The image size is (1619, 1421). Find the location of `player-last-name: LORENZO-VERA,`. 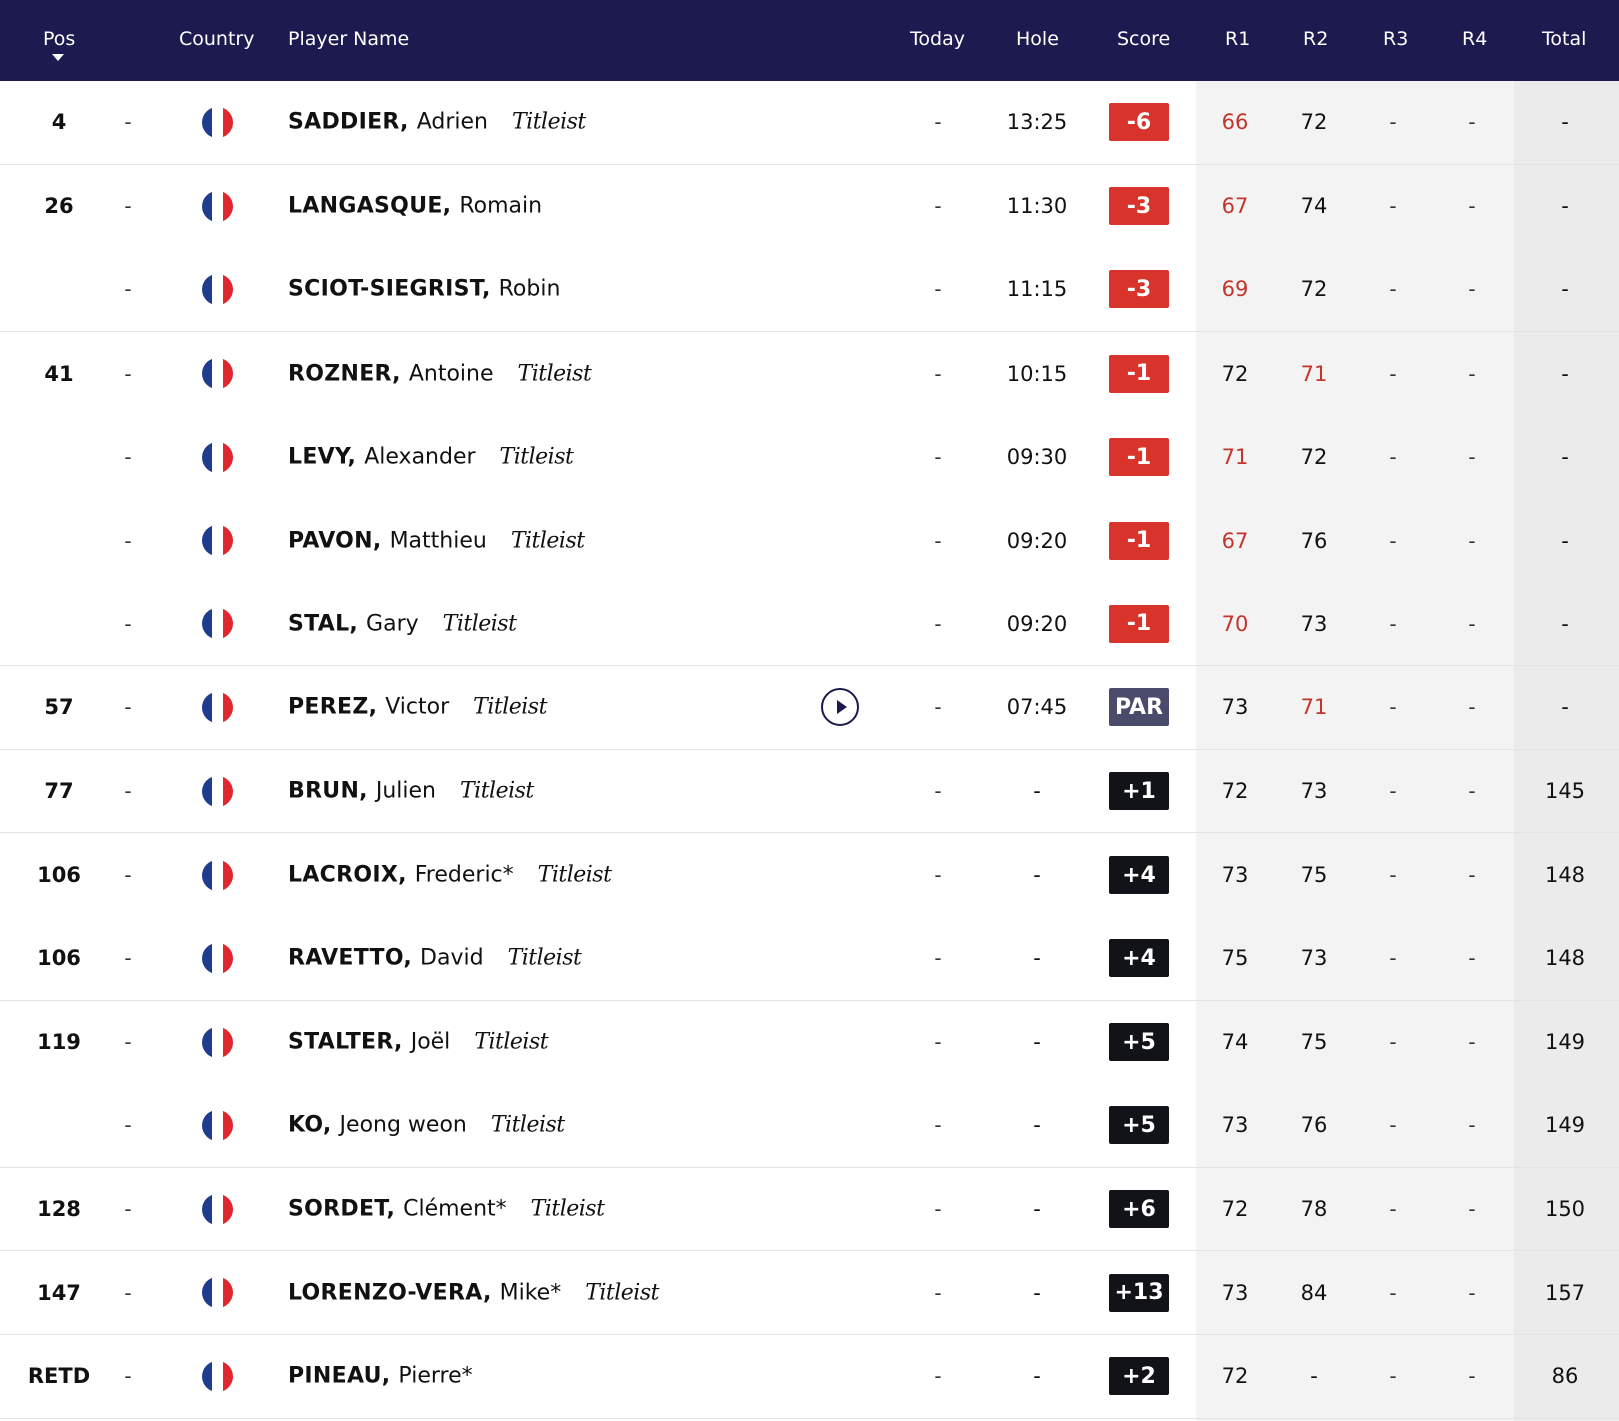

player-last-name: LORENZO-VERA, is located at coordinates (390, 1293).